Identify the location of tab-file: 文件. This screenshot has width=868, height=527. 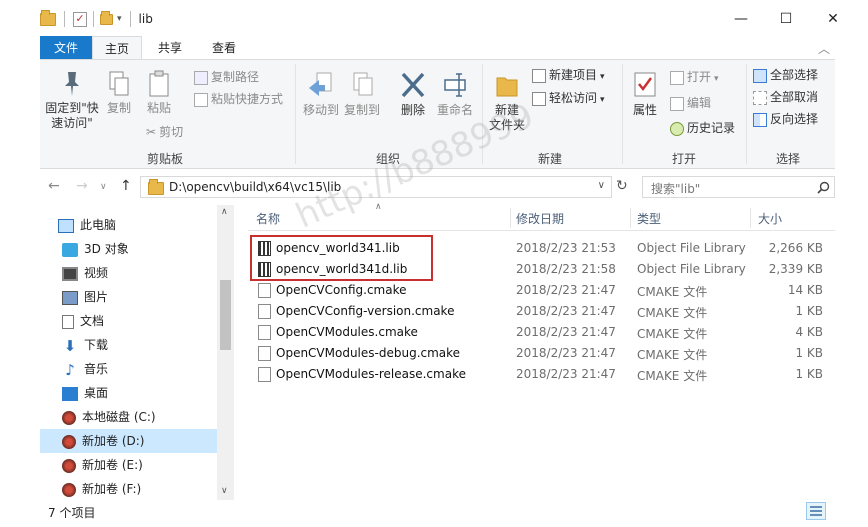
(66, 48).